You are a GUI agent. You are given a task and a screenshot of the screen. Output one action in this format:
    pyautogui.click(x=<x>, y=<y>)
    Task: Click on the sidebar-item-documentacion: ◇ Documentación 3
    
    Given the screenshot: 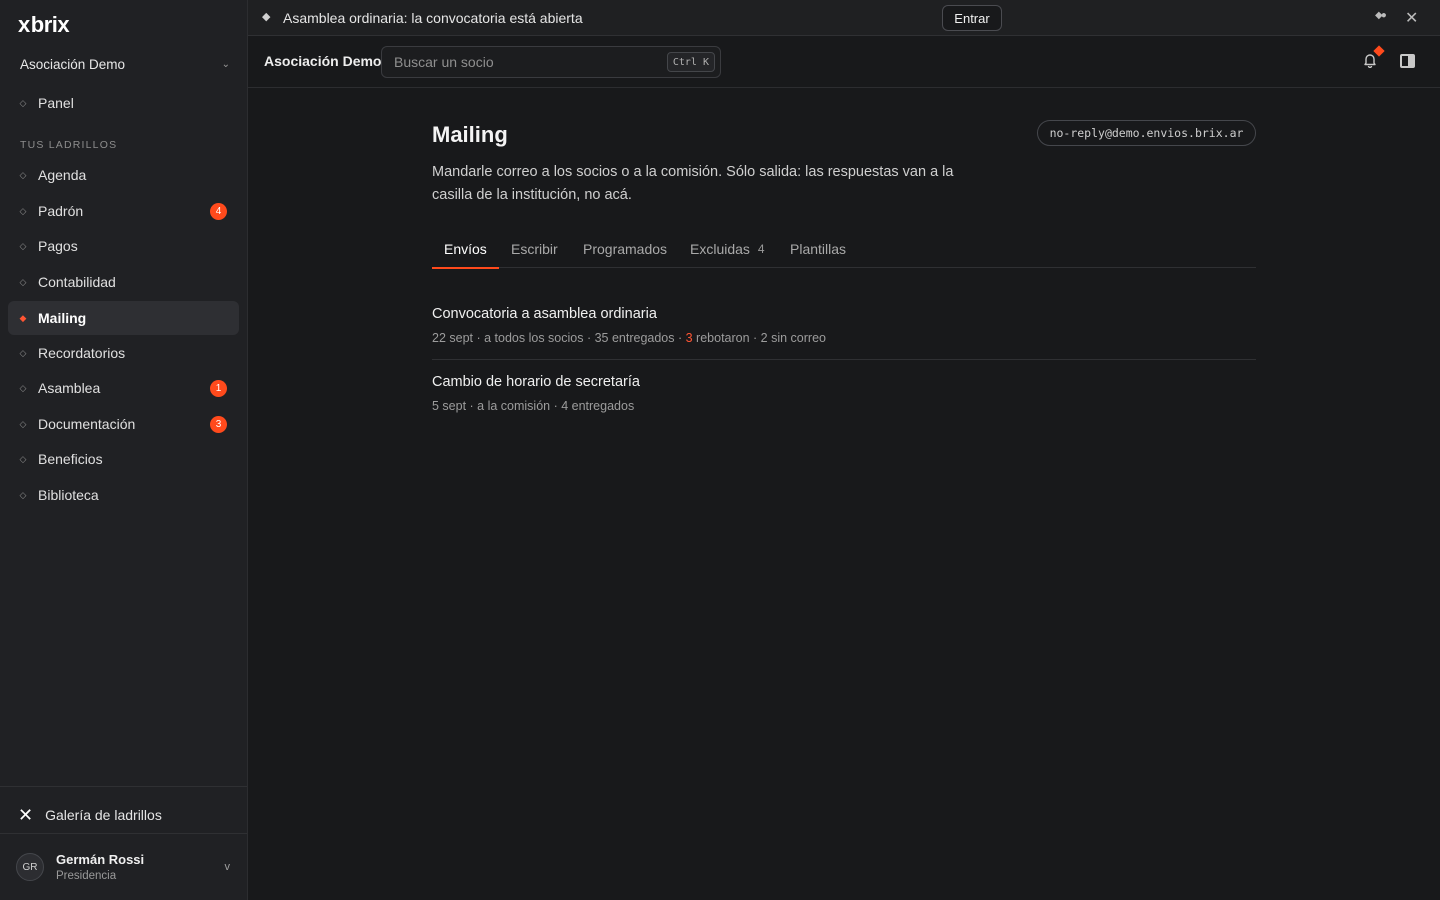 What is the action you would take?
    pyautogui.click(x=123, y=424)
    